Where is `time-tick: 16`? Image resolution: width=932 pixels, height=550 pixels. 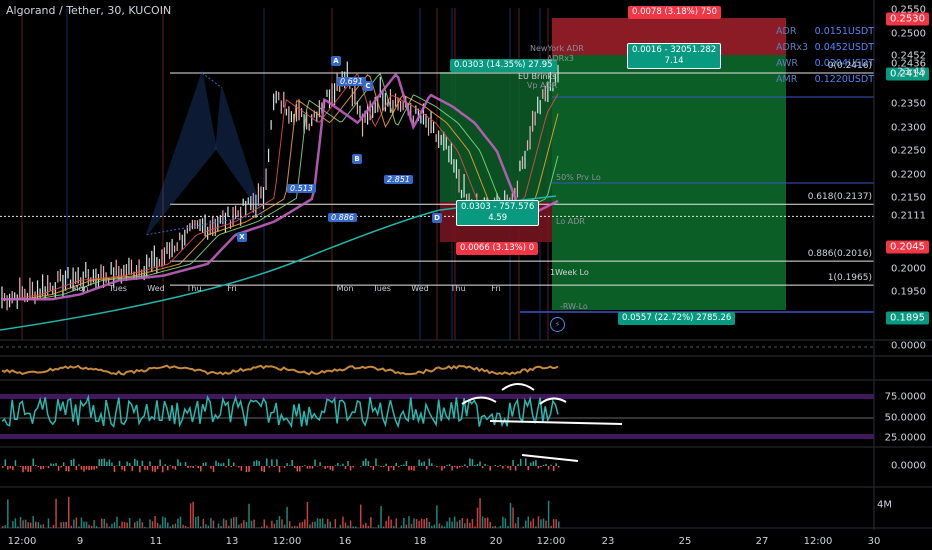
time-tick: 16 is located at coordinates (345, 541).